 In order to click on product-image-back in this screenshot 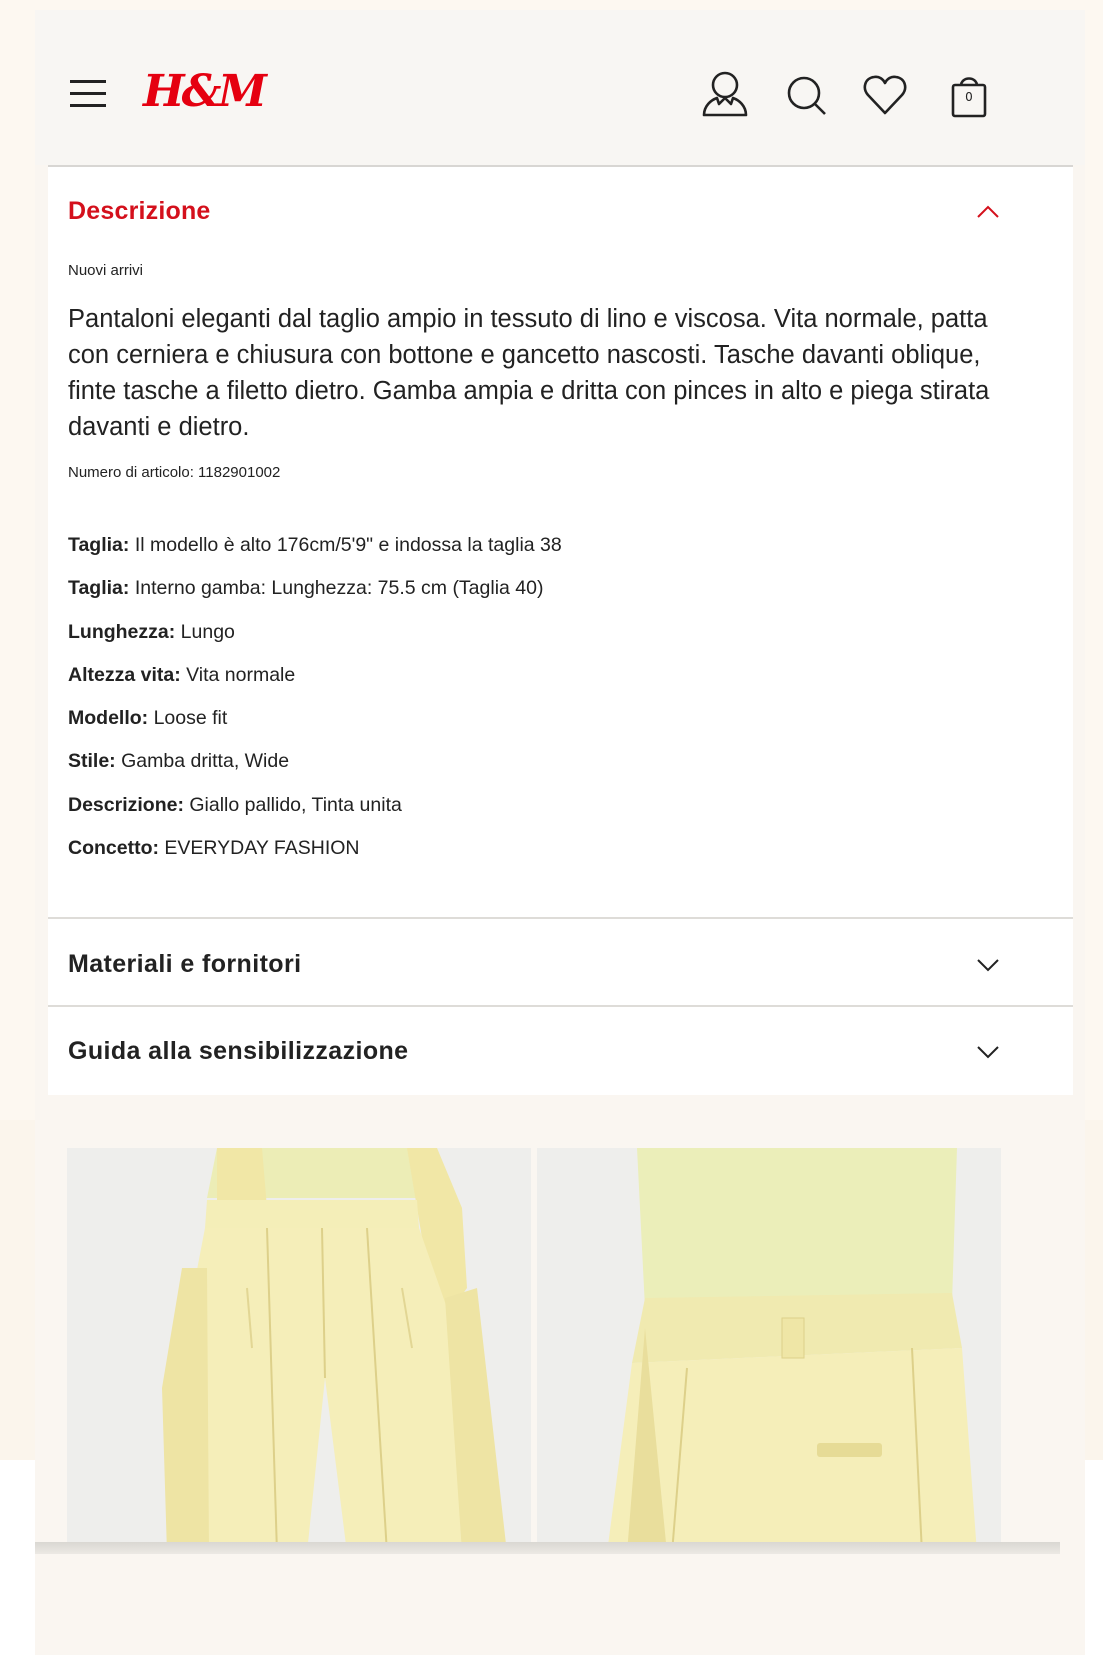, I will do `click(769, 1350)`.